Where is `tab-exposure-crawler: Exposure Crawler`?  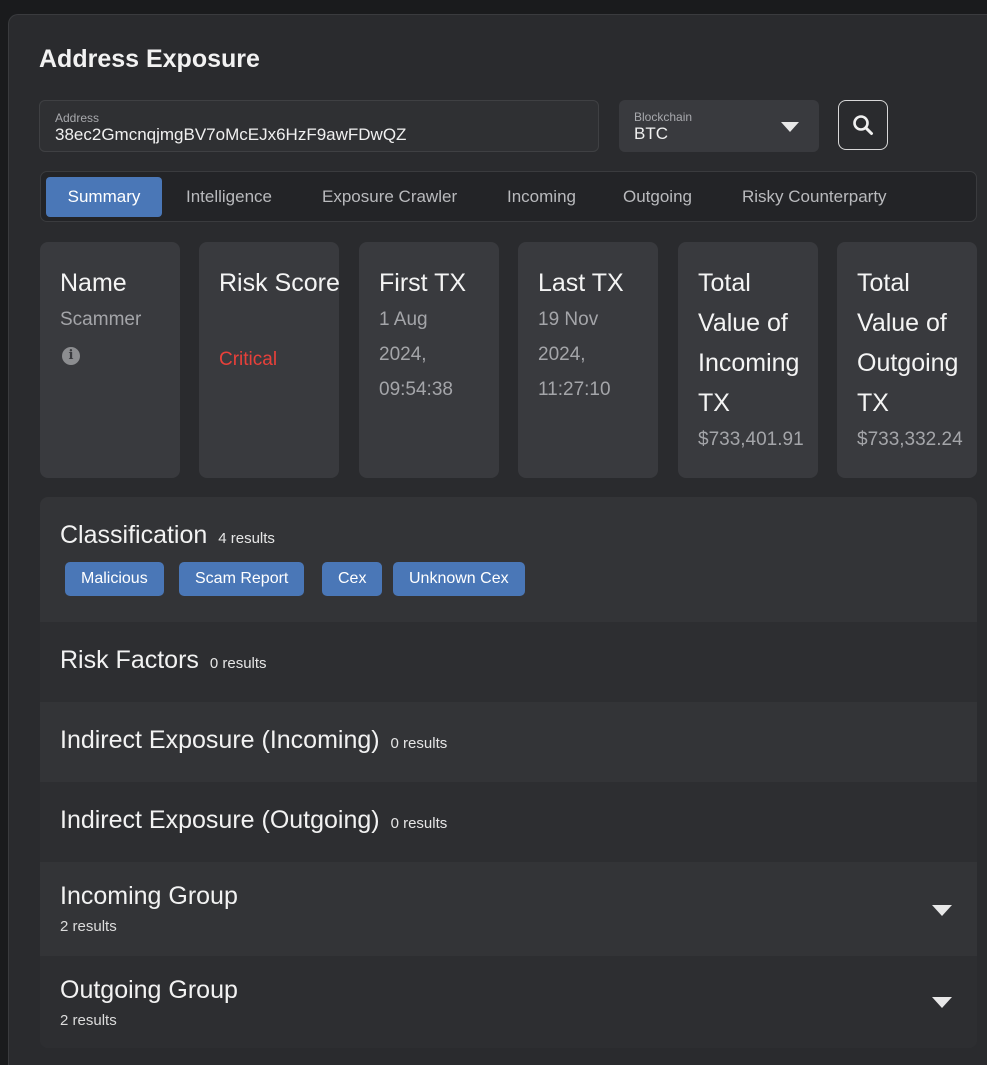
tab-exposure-crawler: Exposure Crawler is located at coordinates (389, 197).